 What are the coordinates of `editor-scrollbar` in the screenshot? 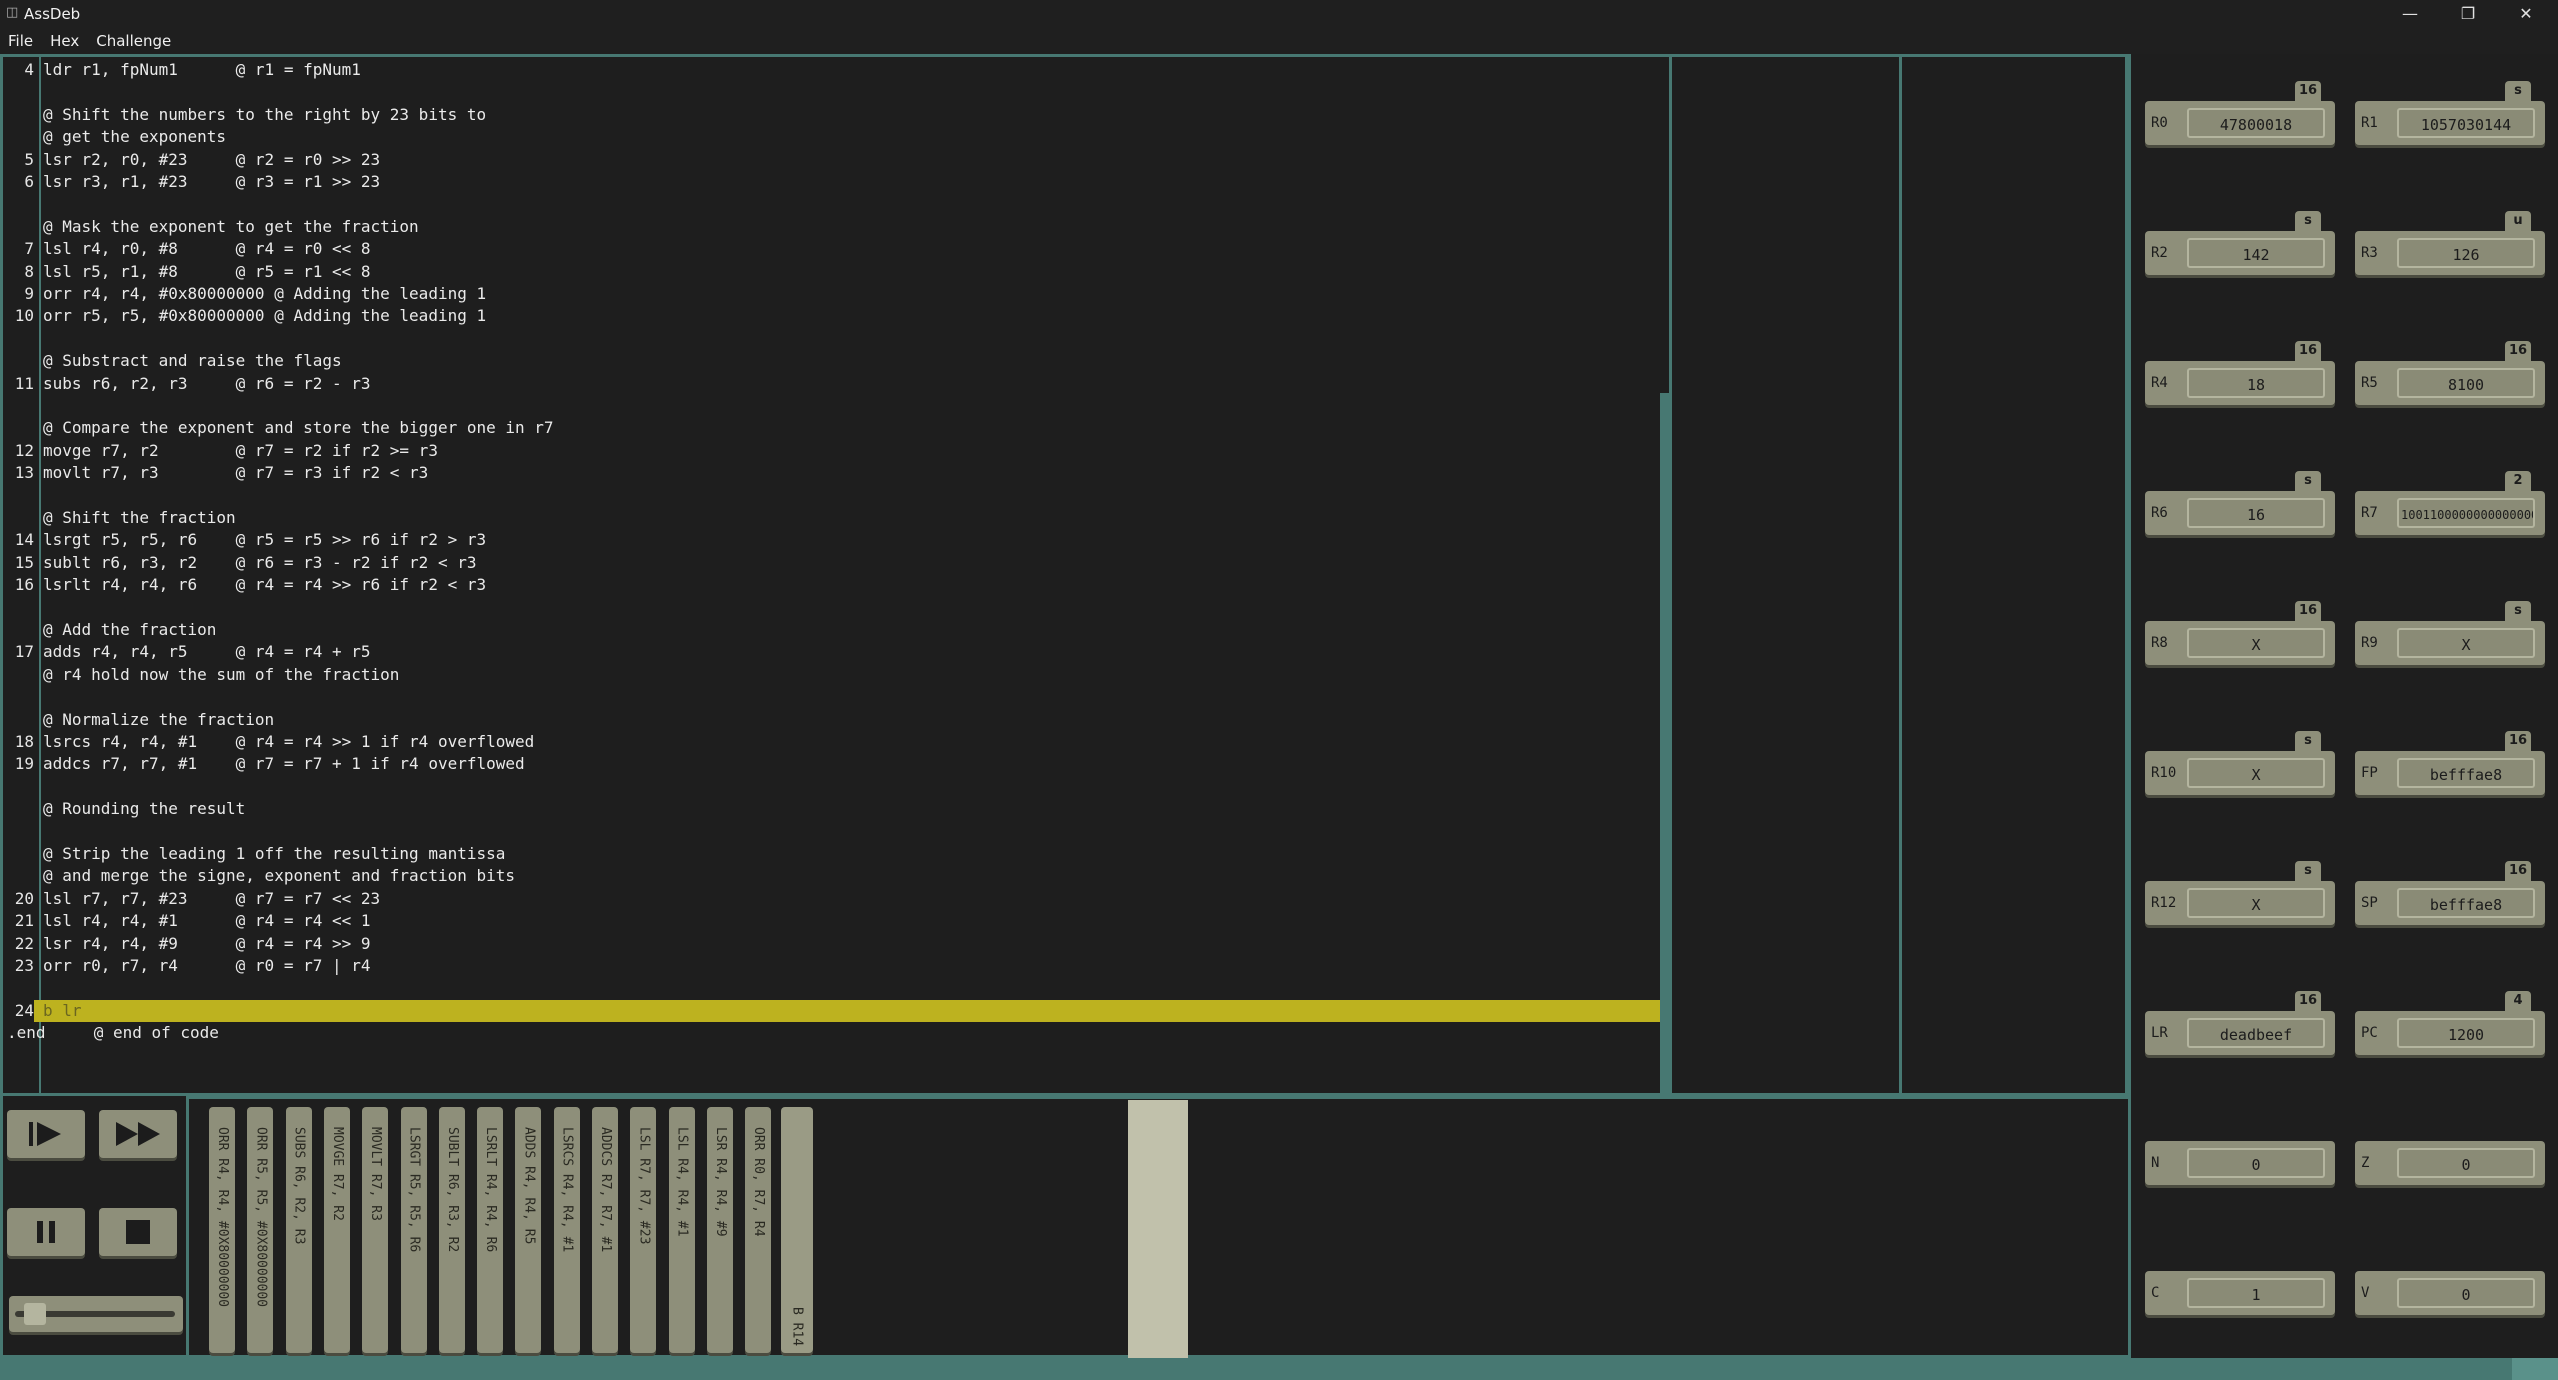 It's located at (1664, 743).